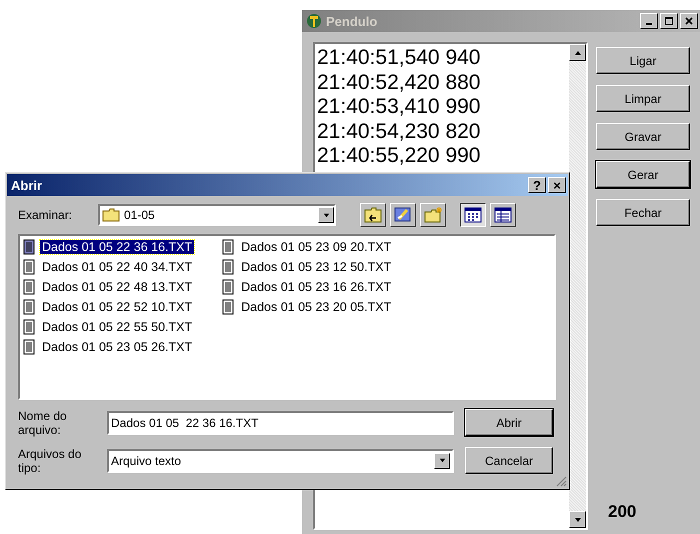  Describe the element at coordinates (108, 266) in the screenshot. I see `file-item: Dados 01 05 22 40 34.TXT` at that location.